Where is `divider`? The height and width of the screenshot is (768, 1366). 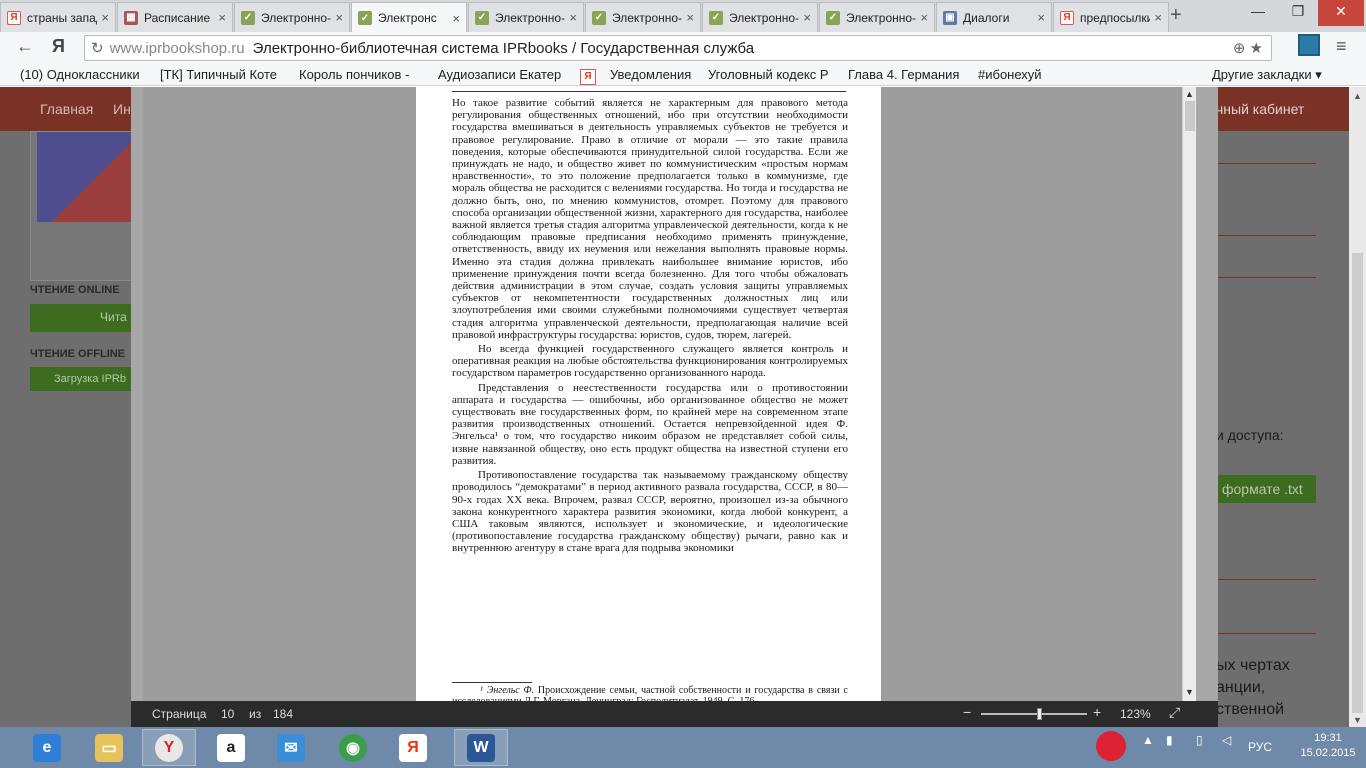
divider is located at coordinates (1266, 277).